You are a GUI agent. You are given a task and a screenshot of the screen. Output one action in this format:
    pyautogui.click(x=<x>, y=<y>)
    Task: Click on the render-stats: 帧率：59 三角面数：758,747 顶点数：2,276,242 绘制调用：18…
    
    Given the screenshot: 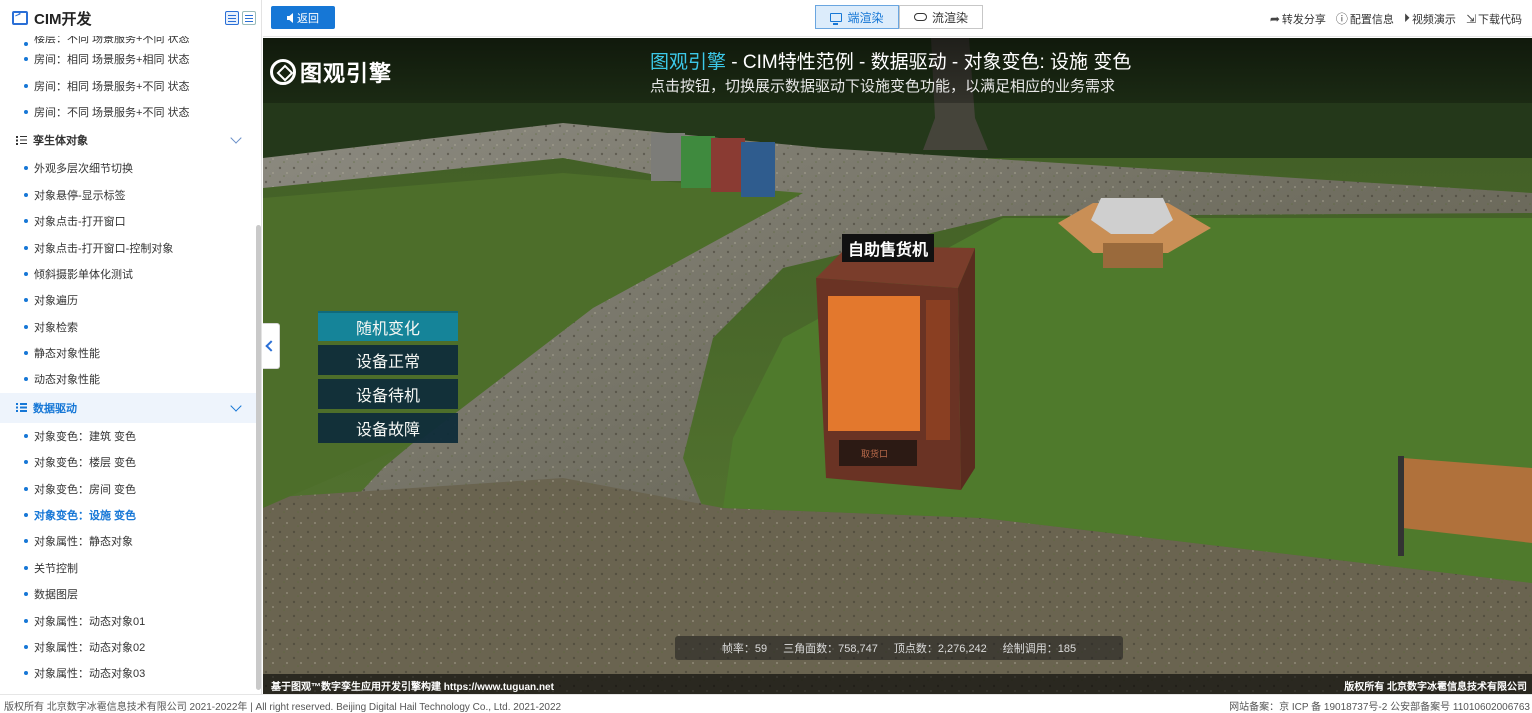 What is the action you would take?
    pyautogui.click(x=899, y=648)
    